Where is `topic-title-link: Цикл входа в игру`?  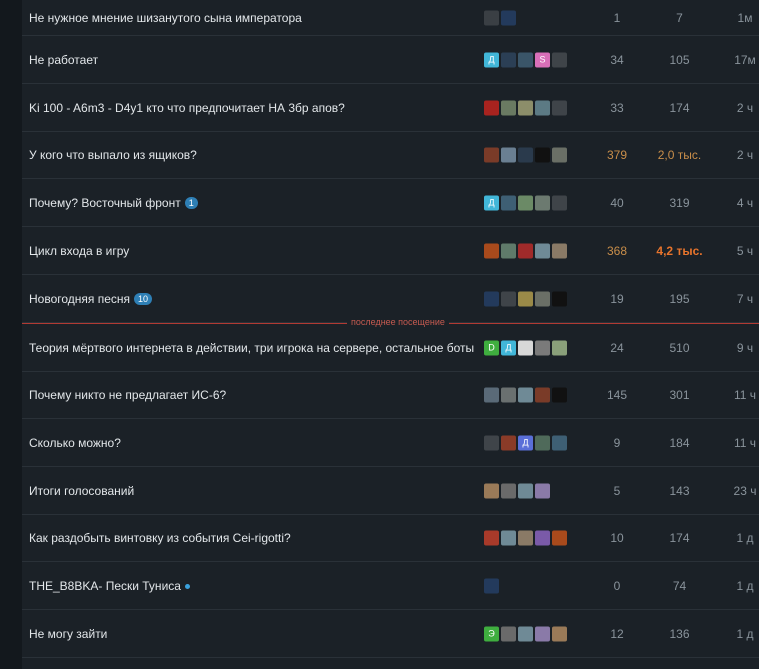
topic-title-link: Цикл входа в игру is located at coordinates (79, 251).